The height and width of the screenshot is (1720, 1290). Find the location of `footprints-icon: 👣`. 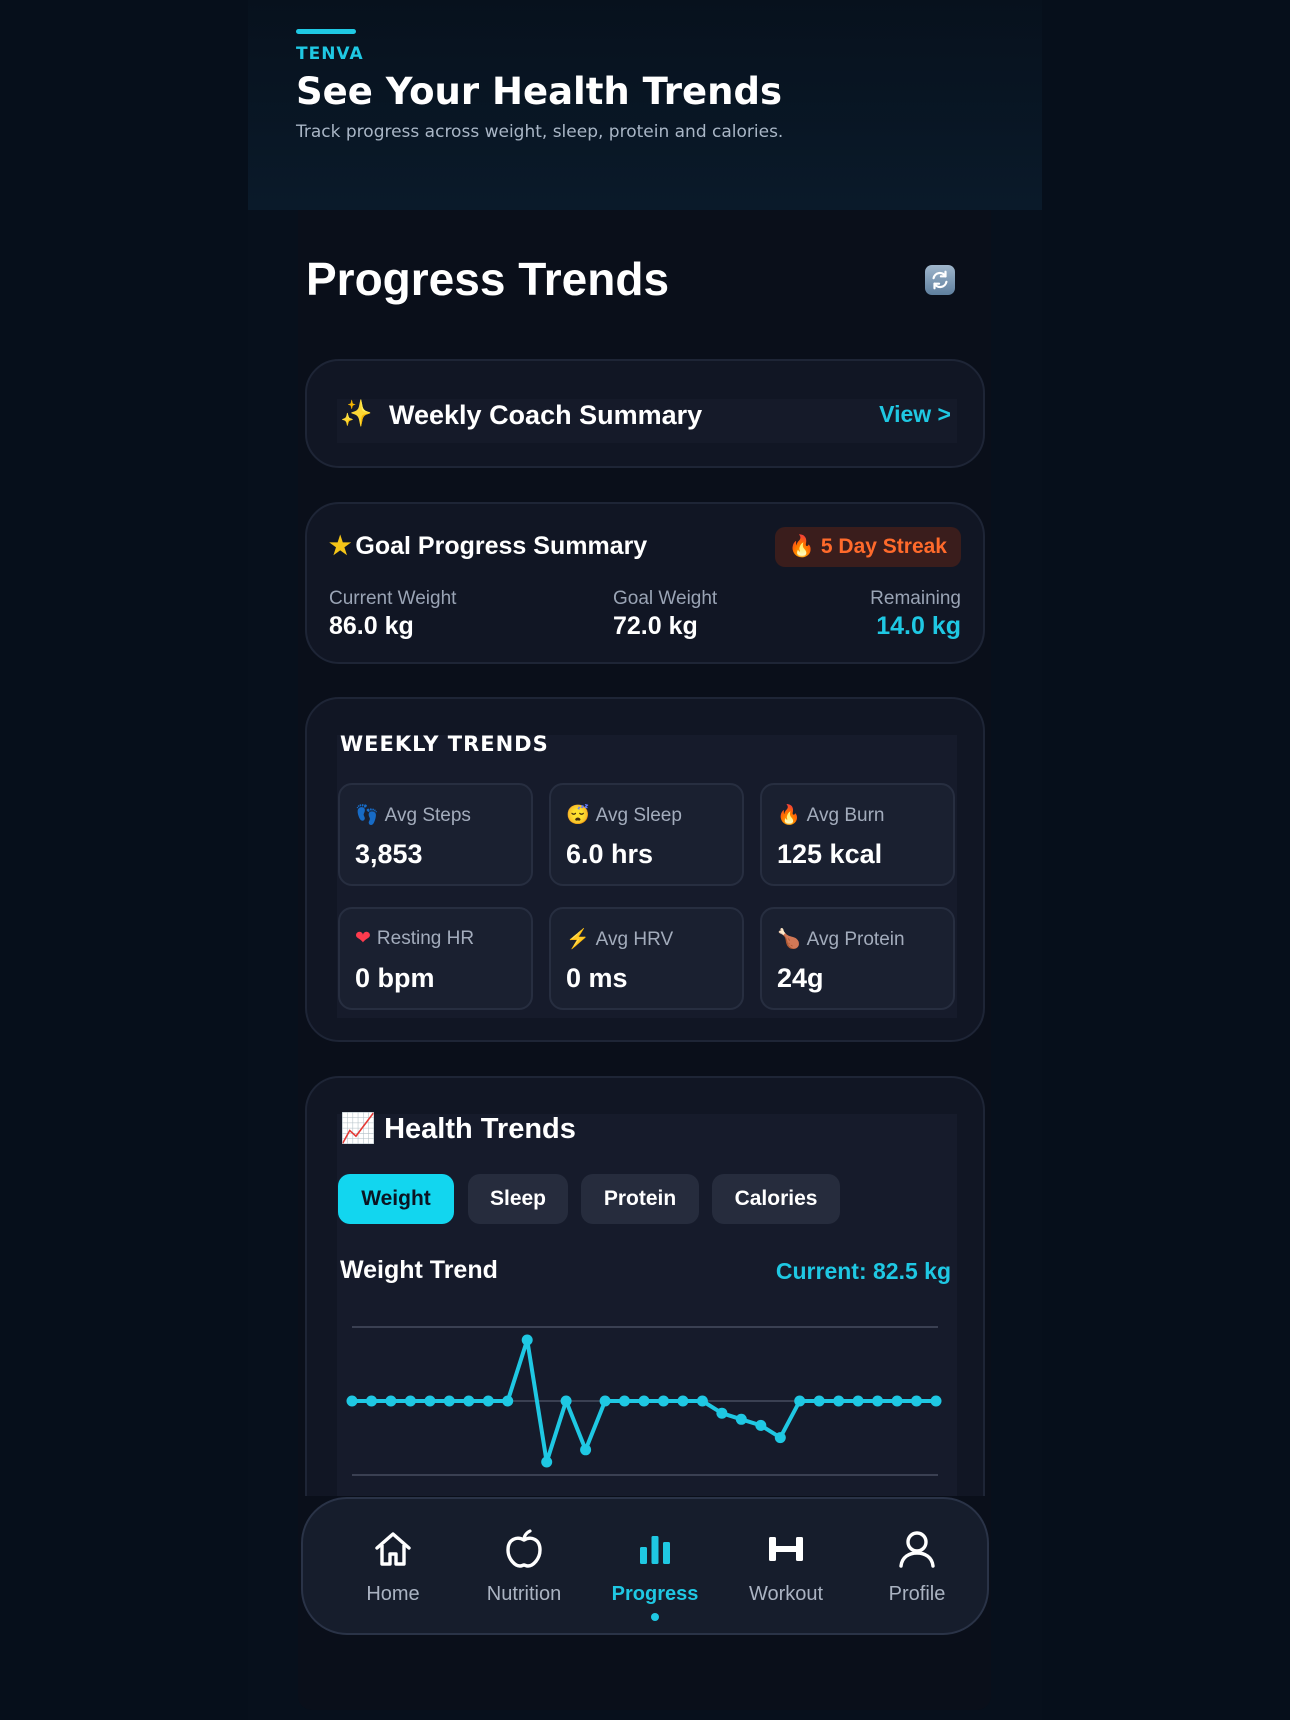

footprints-icon: 👣 is located at coordinates (367, 815).